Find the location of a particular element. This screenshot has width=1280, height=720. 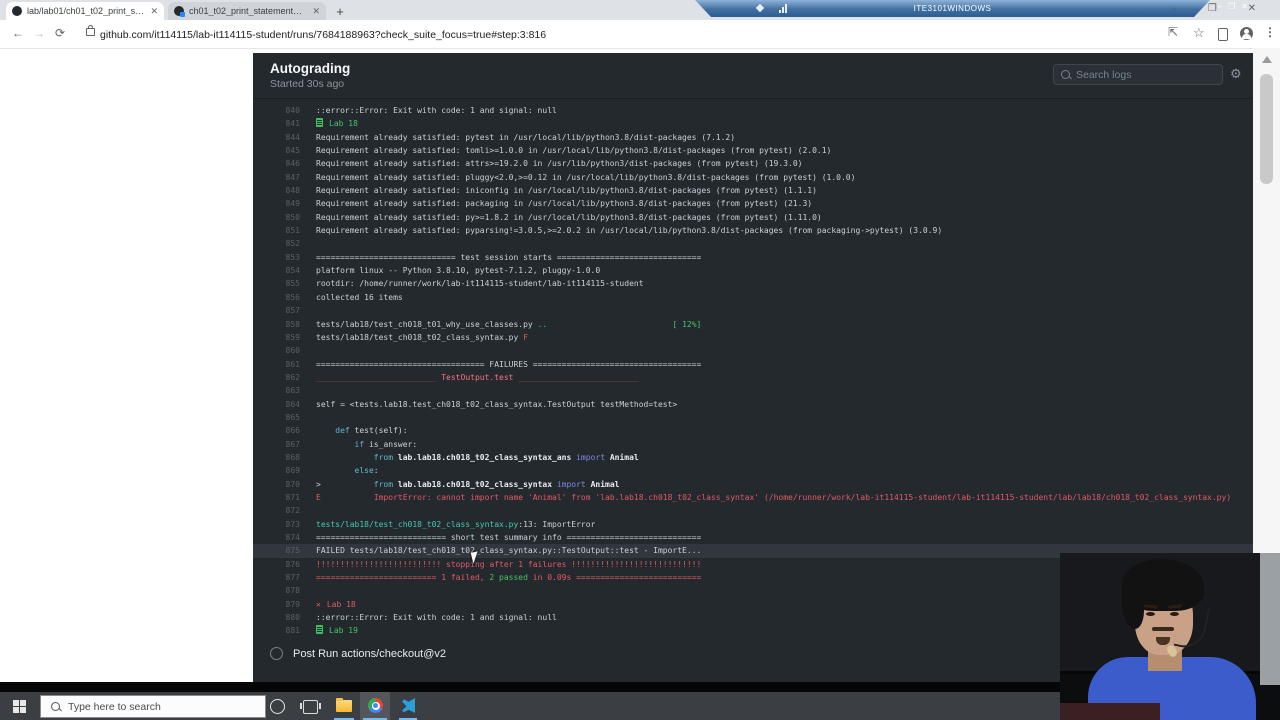

step-status-circle-icon is located at coordinates (276, 653).